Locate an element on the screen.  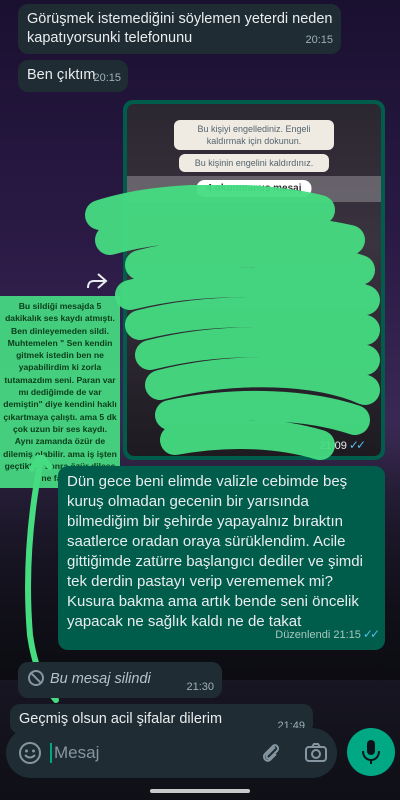
message-meta: Düzenlendi 21:15 ✓✓ is located at coordinates (327, 634).